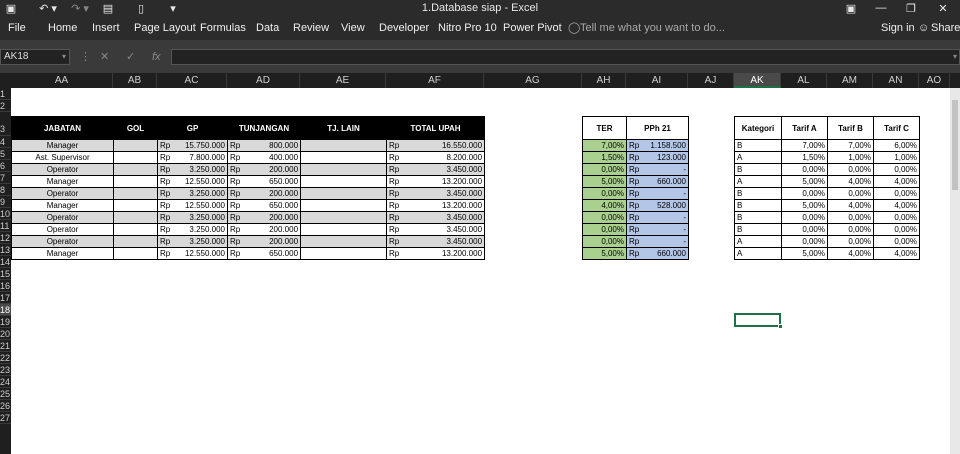  Describe the element at coordinates (5, 124) in the screenshot. I see `row-header: 3` at that location.